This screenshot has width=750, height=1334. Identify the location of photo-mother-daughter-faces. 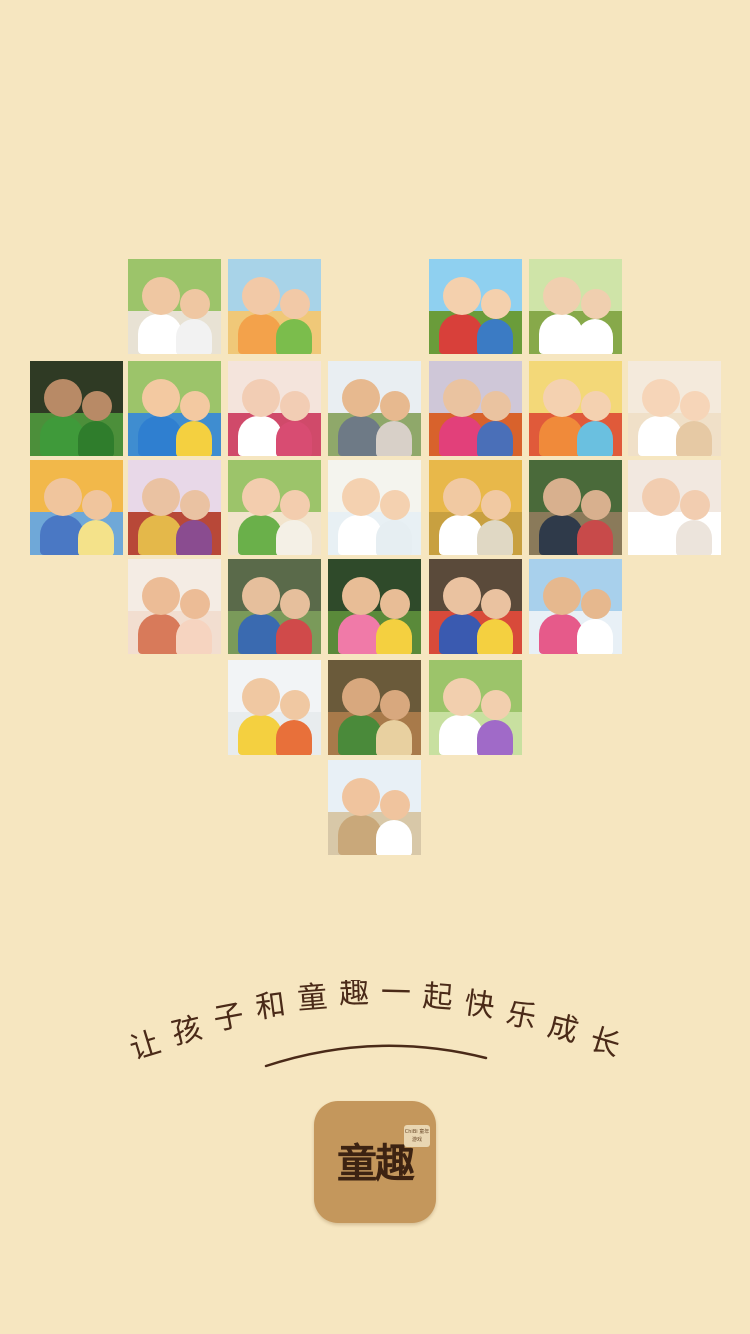
(174, 606).